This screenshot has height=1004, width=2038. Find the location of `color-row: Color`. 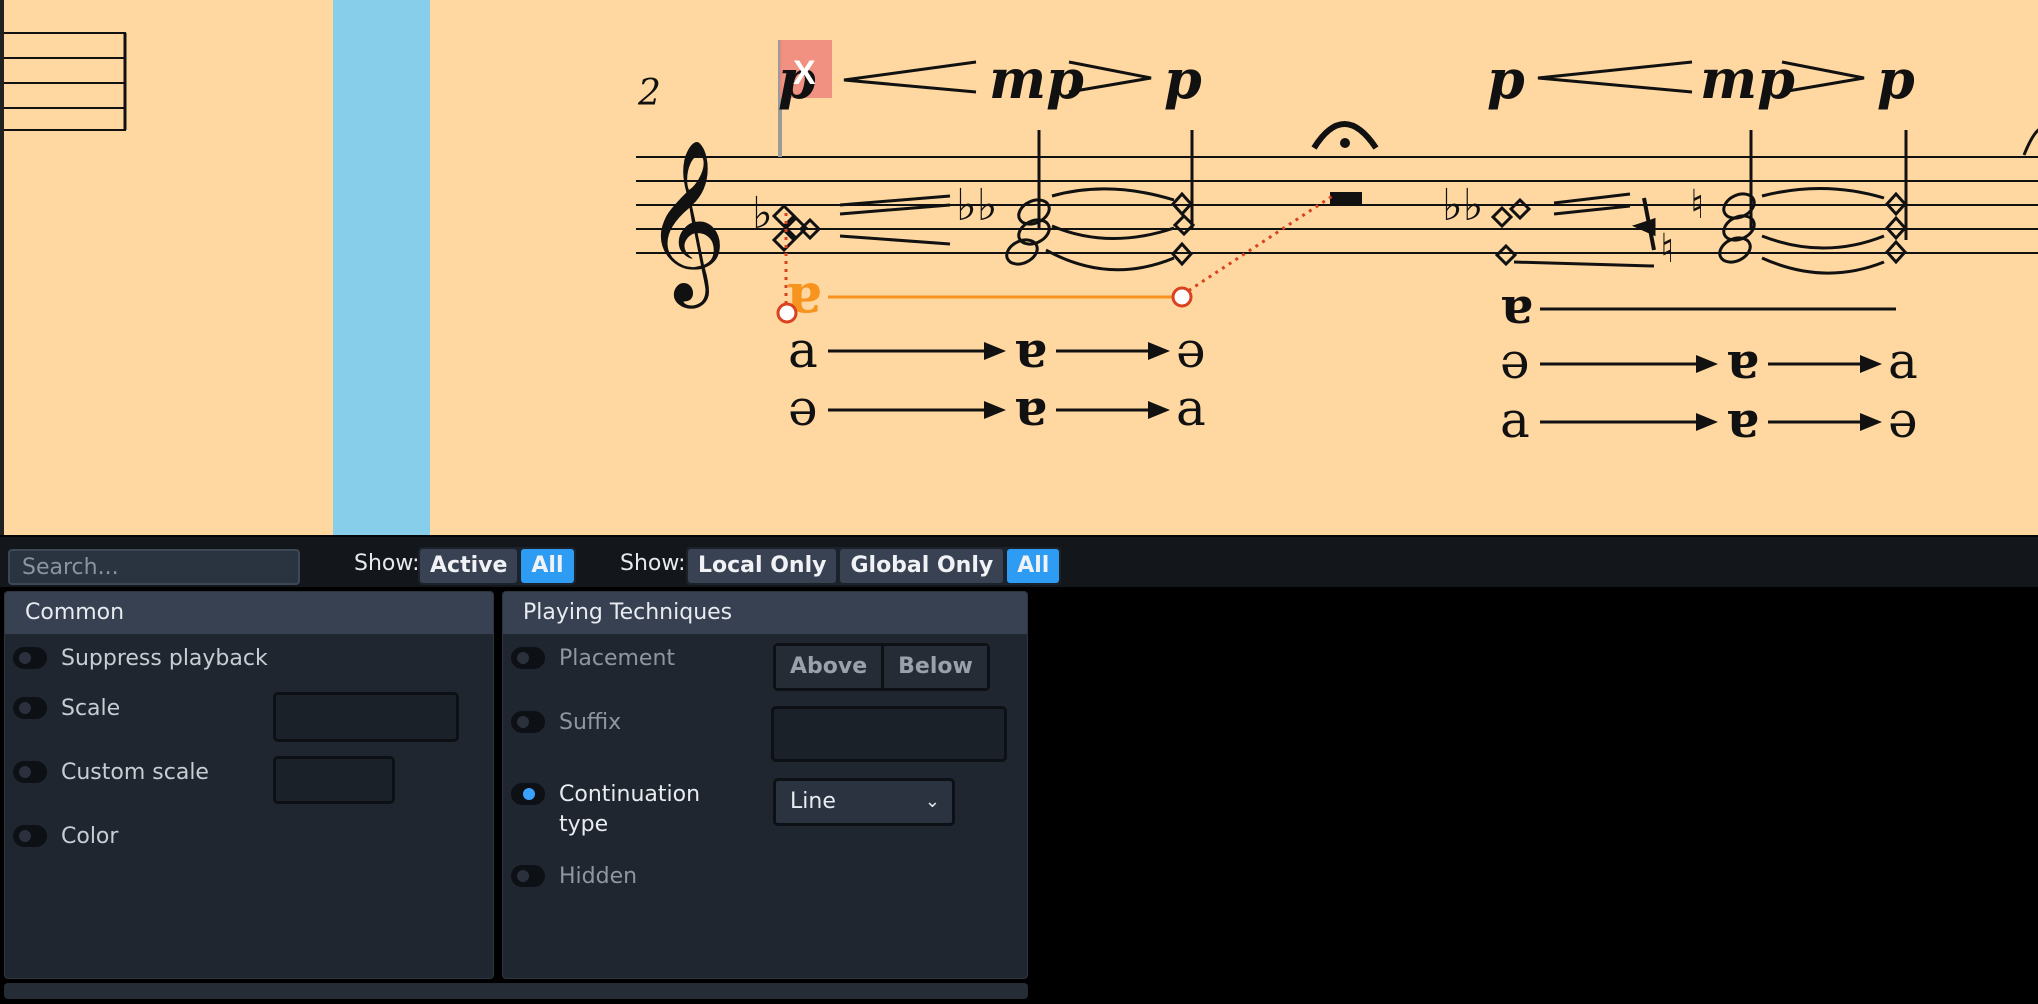

color-row: Color is located at coordinates (65, 837).